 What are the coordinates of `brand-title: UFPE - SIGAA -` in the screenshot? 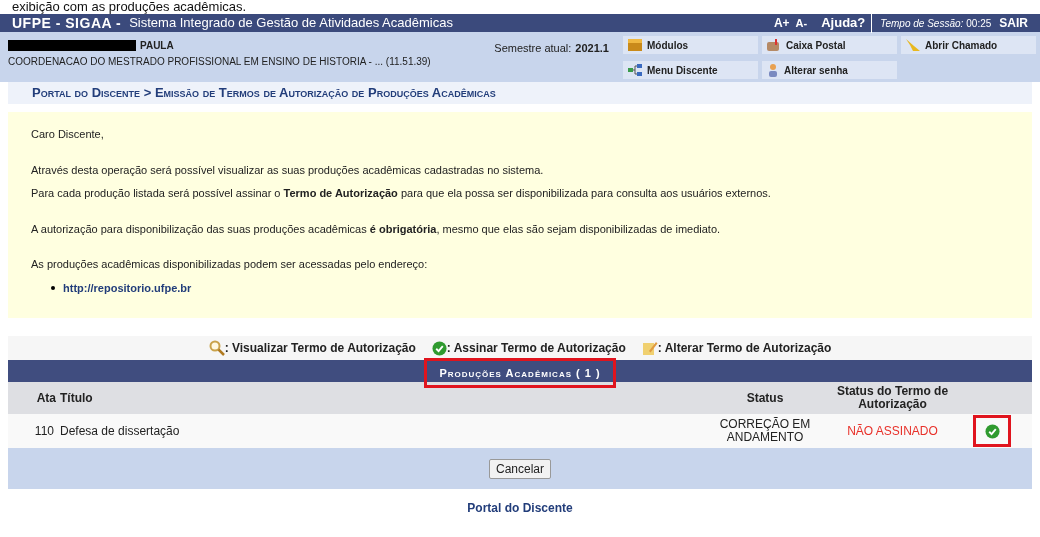 It's located at (67, 23).